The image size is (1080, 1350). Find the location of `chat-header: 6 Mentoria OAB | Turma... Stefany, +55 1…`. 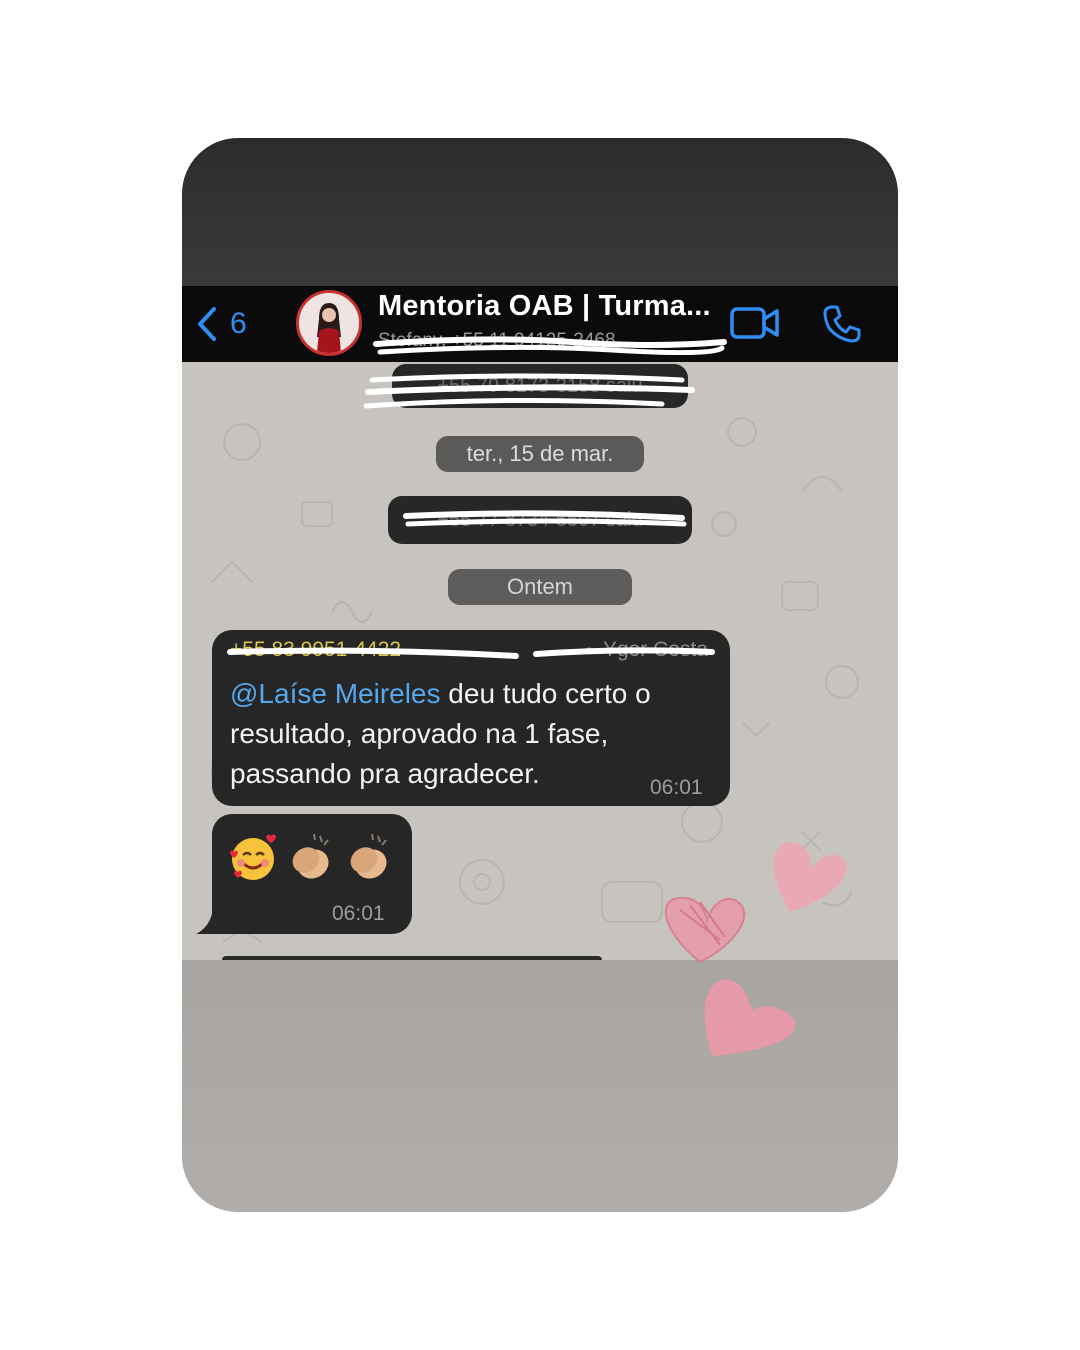

chat-header: 6 Mentoria OAB | Turma... Stefany, +55 1… is located at coordinates (540, 324).